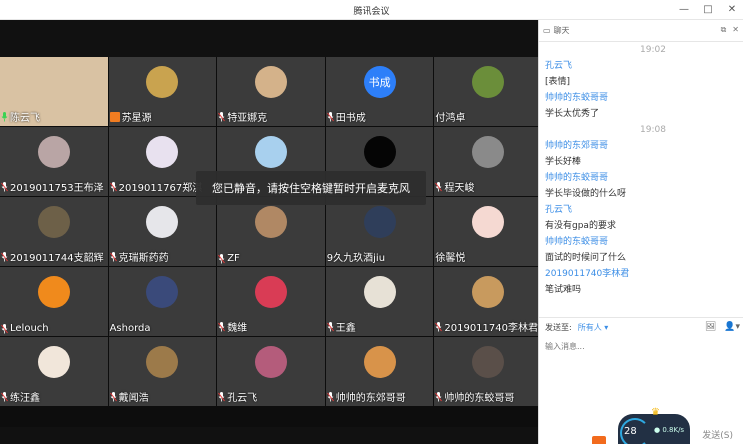  I want to click on participant-name: 练汪鑫, so click(20, 396).